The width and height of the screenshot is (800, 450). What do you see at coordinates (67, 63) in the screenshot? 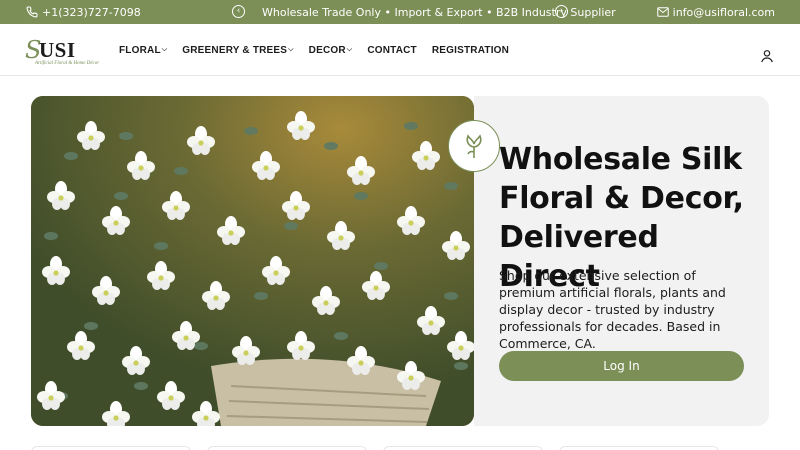
I see `logo-tagline: Artificial Floral & Home Décor` at bounding box center [67, 63].